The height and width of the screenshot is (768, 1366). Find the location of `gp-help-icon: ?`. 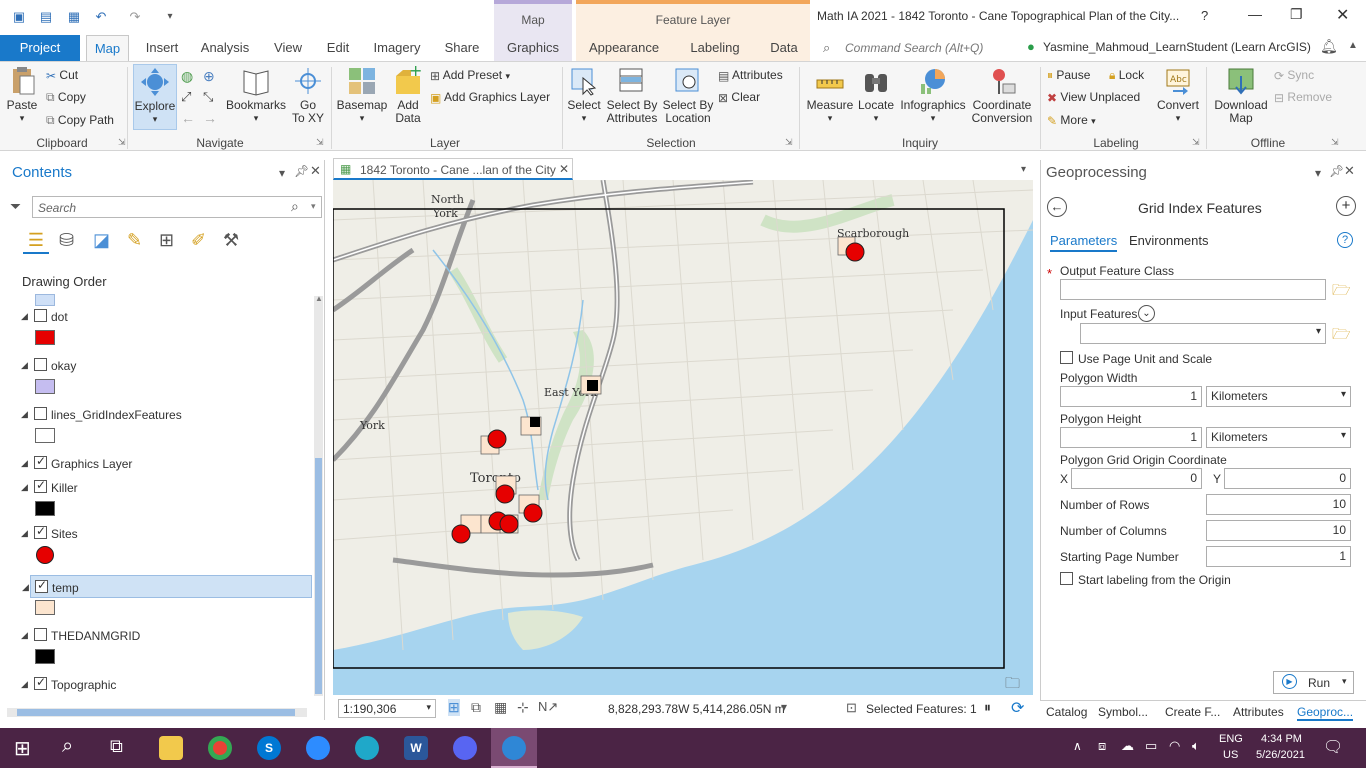

gp-help-icon: ? is located at coordinates (1345, 240).